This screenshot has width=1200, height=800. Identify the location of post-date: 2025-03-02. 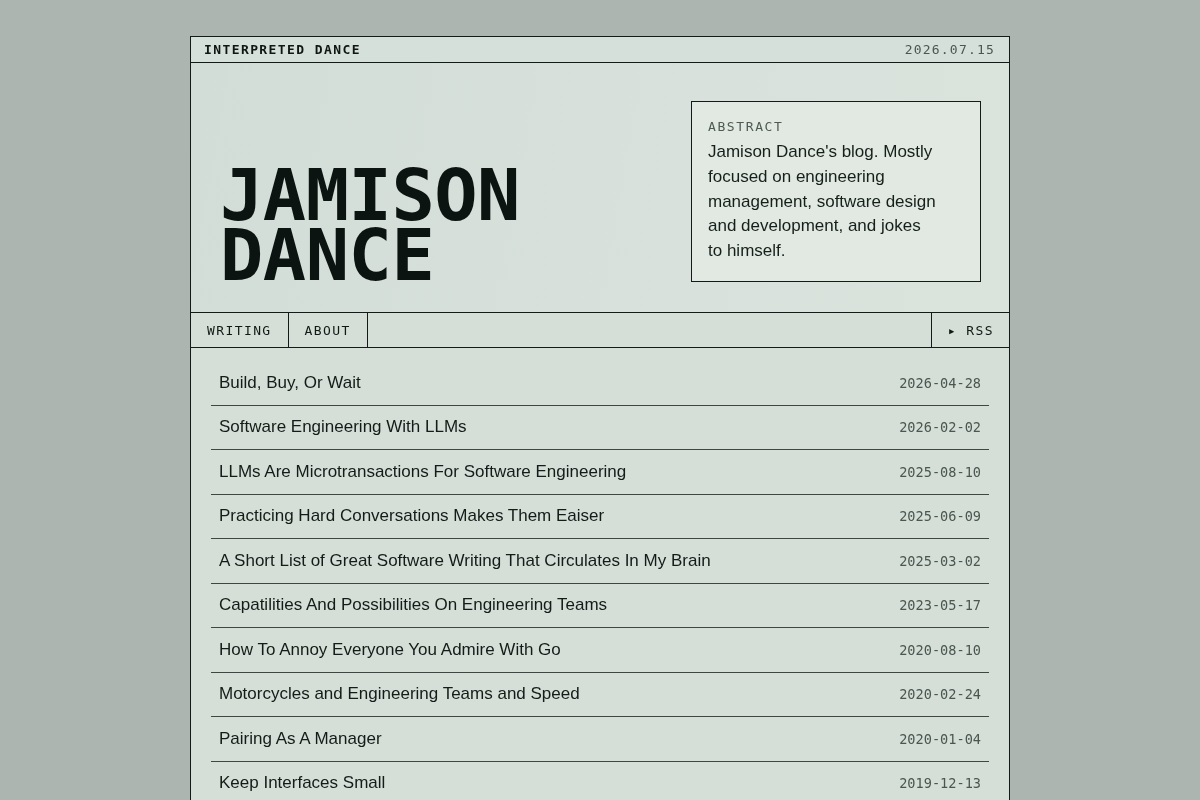
(940, 560).